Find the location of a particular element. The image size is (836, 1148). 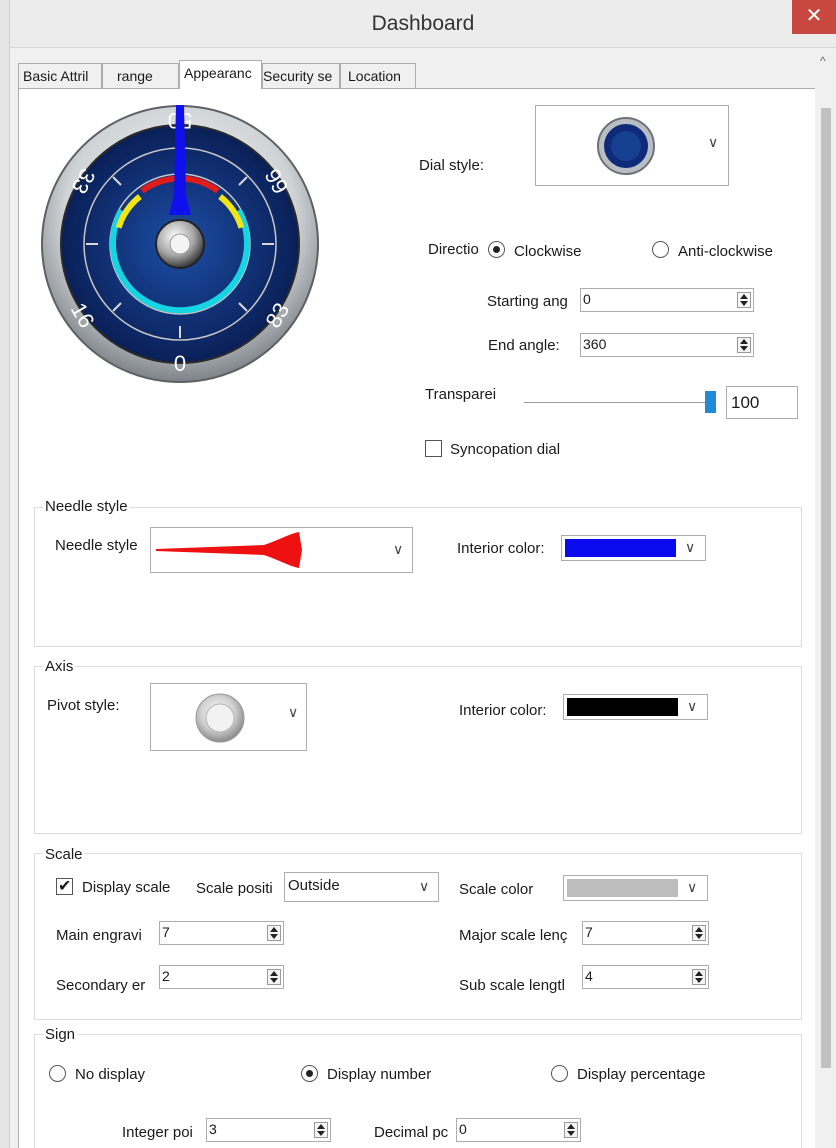

needle-interior-color-label: Interior color: is located at coordinates (501, 548).